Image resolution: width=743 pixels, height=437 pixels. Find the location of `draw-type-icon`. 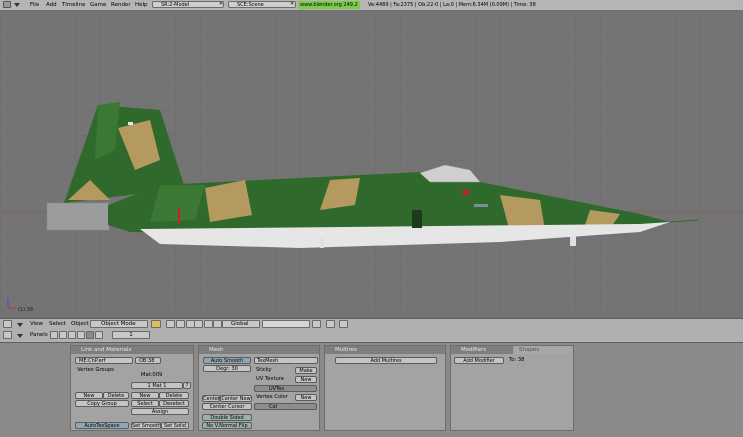

draw-type-icon is located at coordinates (180, 324).